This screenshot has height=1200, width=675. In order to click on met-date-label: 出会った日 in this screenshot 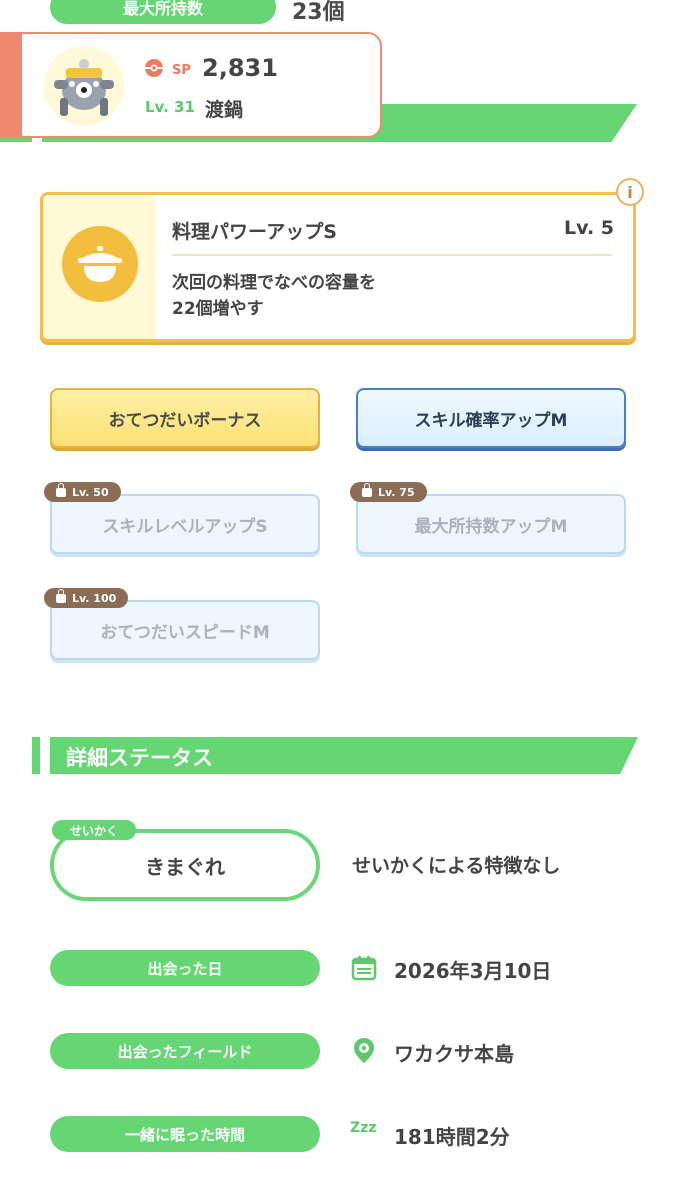, I will do `click(185, 968)`.